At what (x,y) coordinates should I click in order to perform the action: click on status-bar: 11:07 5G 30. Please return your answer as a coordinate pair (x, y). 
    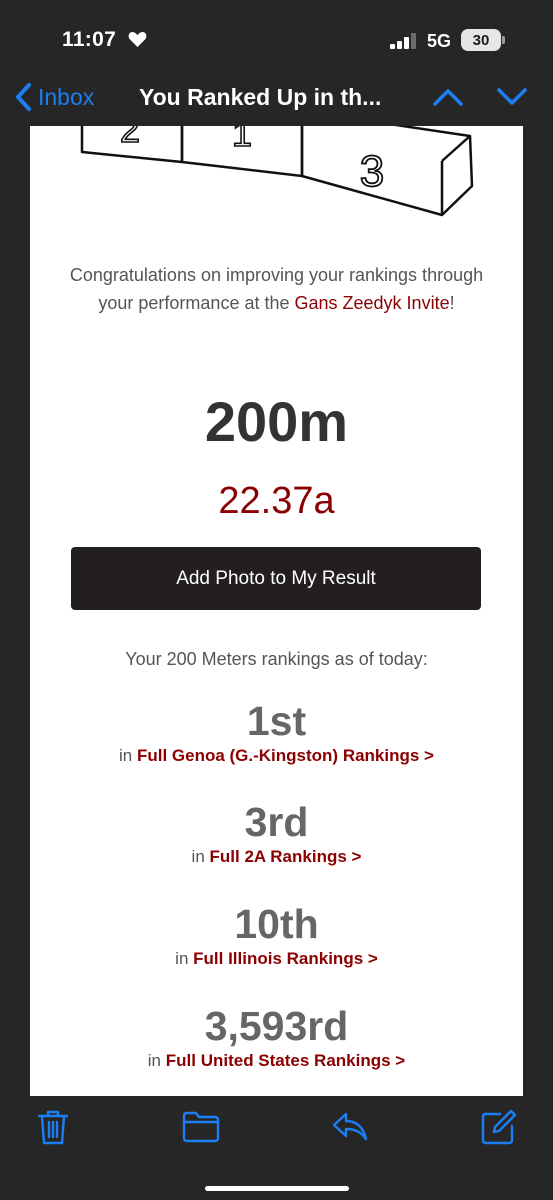
    Looking at the image, I should click on (276, 34).